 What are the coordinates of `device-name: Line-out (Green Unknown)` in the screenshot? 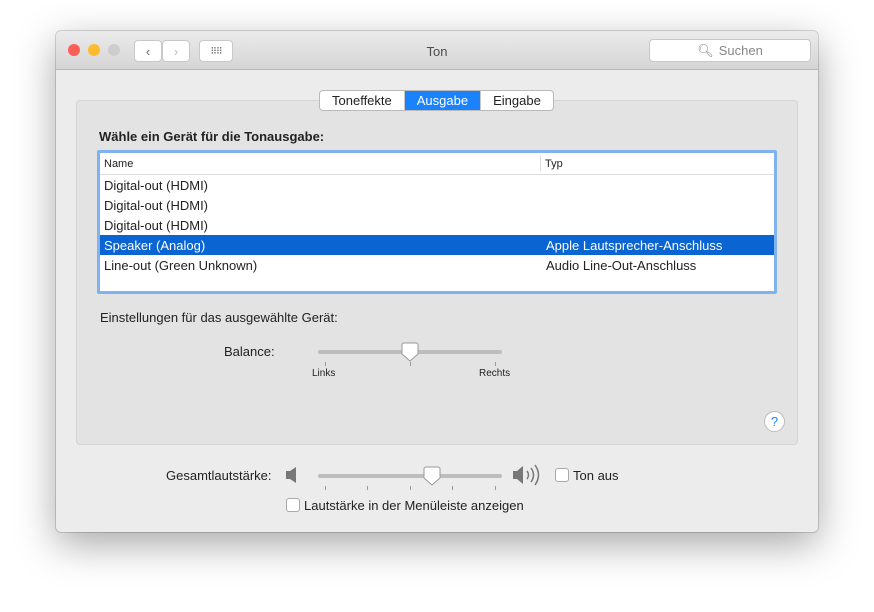 It's located at (181, 265).